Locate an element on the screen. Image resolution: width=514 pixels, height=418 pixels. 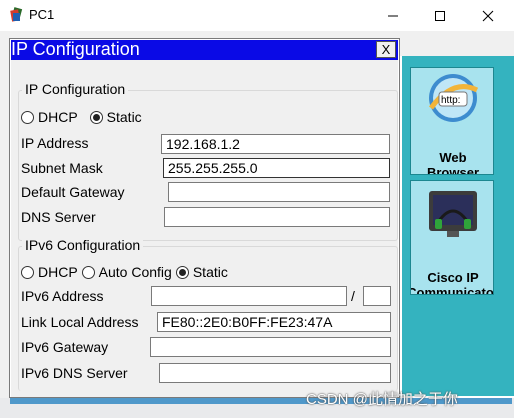
close-icon is located at coordinates (488, 15).